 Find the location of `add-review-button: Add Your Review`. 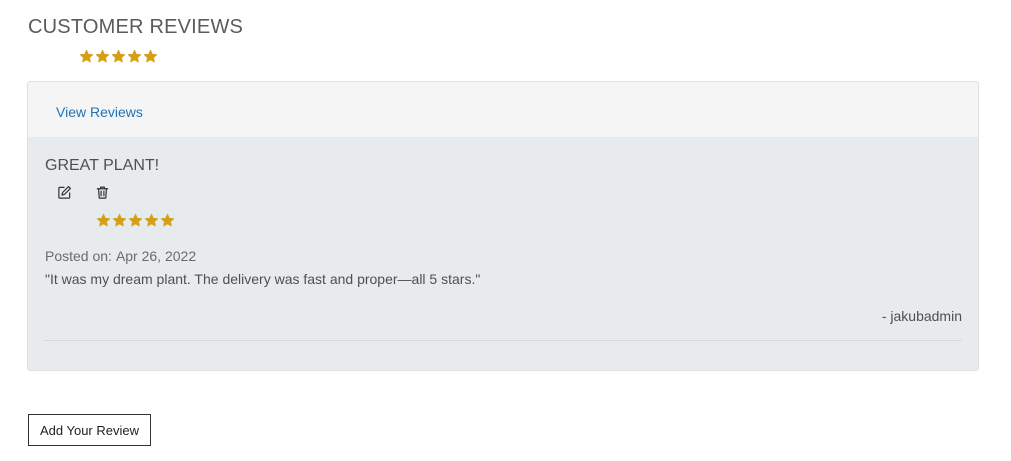

add-review-button: Add Your Review is located at coordinates (89, 430).